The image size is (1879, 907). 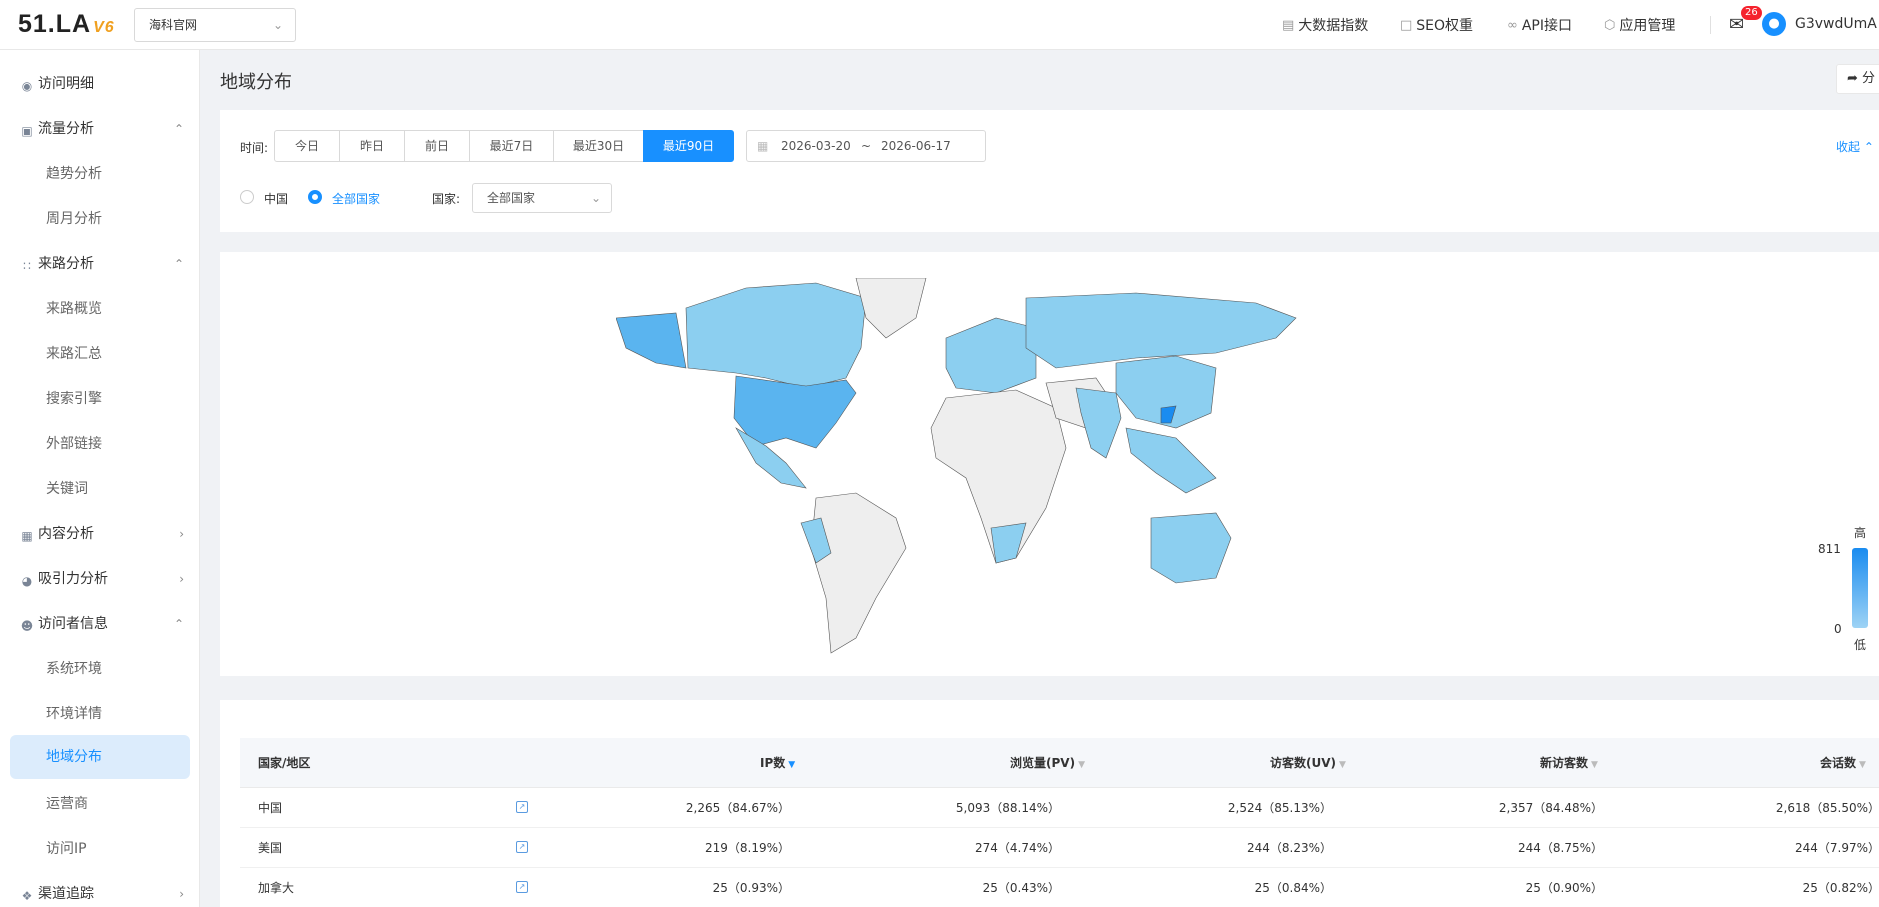 What do you see at coordinates (1610, 25) in the screenshot?
I see `cube-icon: ⬡` at bounding box center [1610, 25].